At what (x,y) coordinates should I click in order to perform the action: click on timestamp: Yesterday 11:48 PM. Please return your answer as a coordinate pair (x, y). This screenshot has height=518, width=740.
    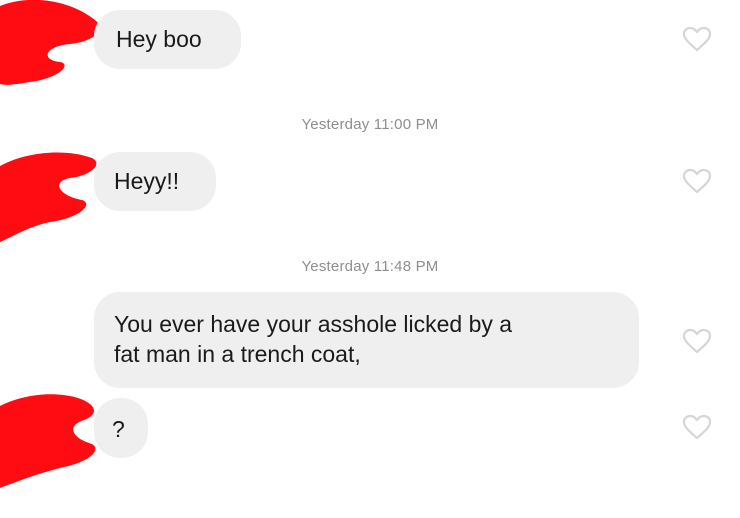
    Looking at the image, I should click on (370, 266).